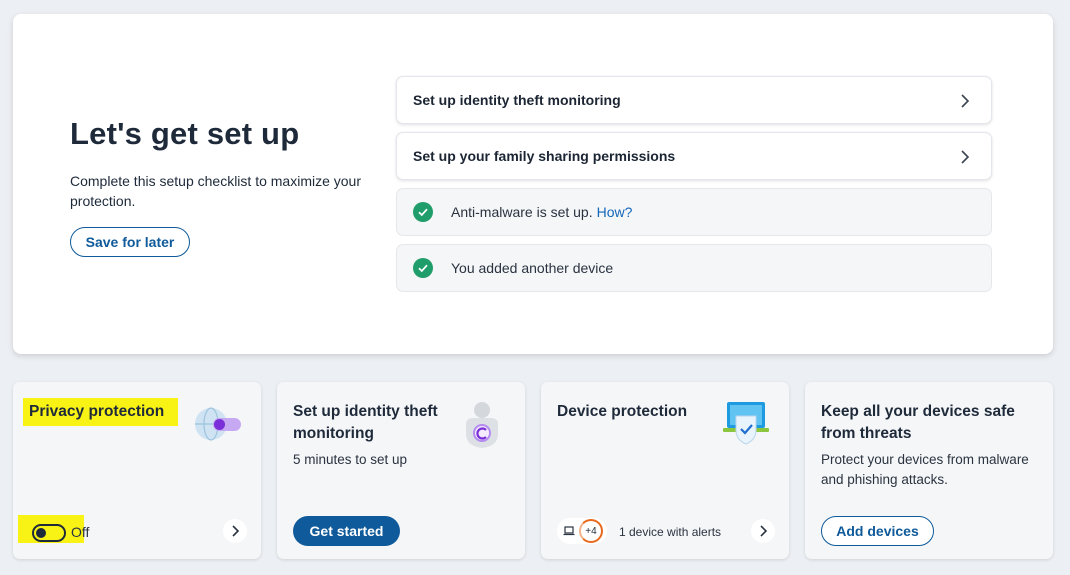 Image resolution: width=1070 pixels, height=575 pixels. Describe the element at coordinates (532, 268) in the screenshot. I see `checklist-item-label: You added another device` at that location.